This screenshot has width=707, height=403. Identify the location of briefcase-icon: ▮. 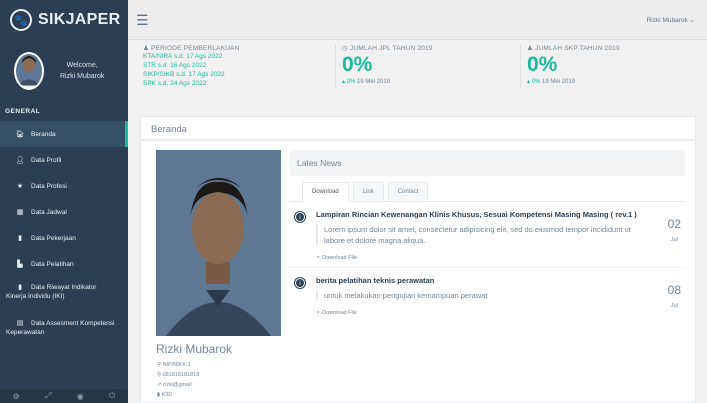
(20, 238).